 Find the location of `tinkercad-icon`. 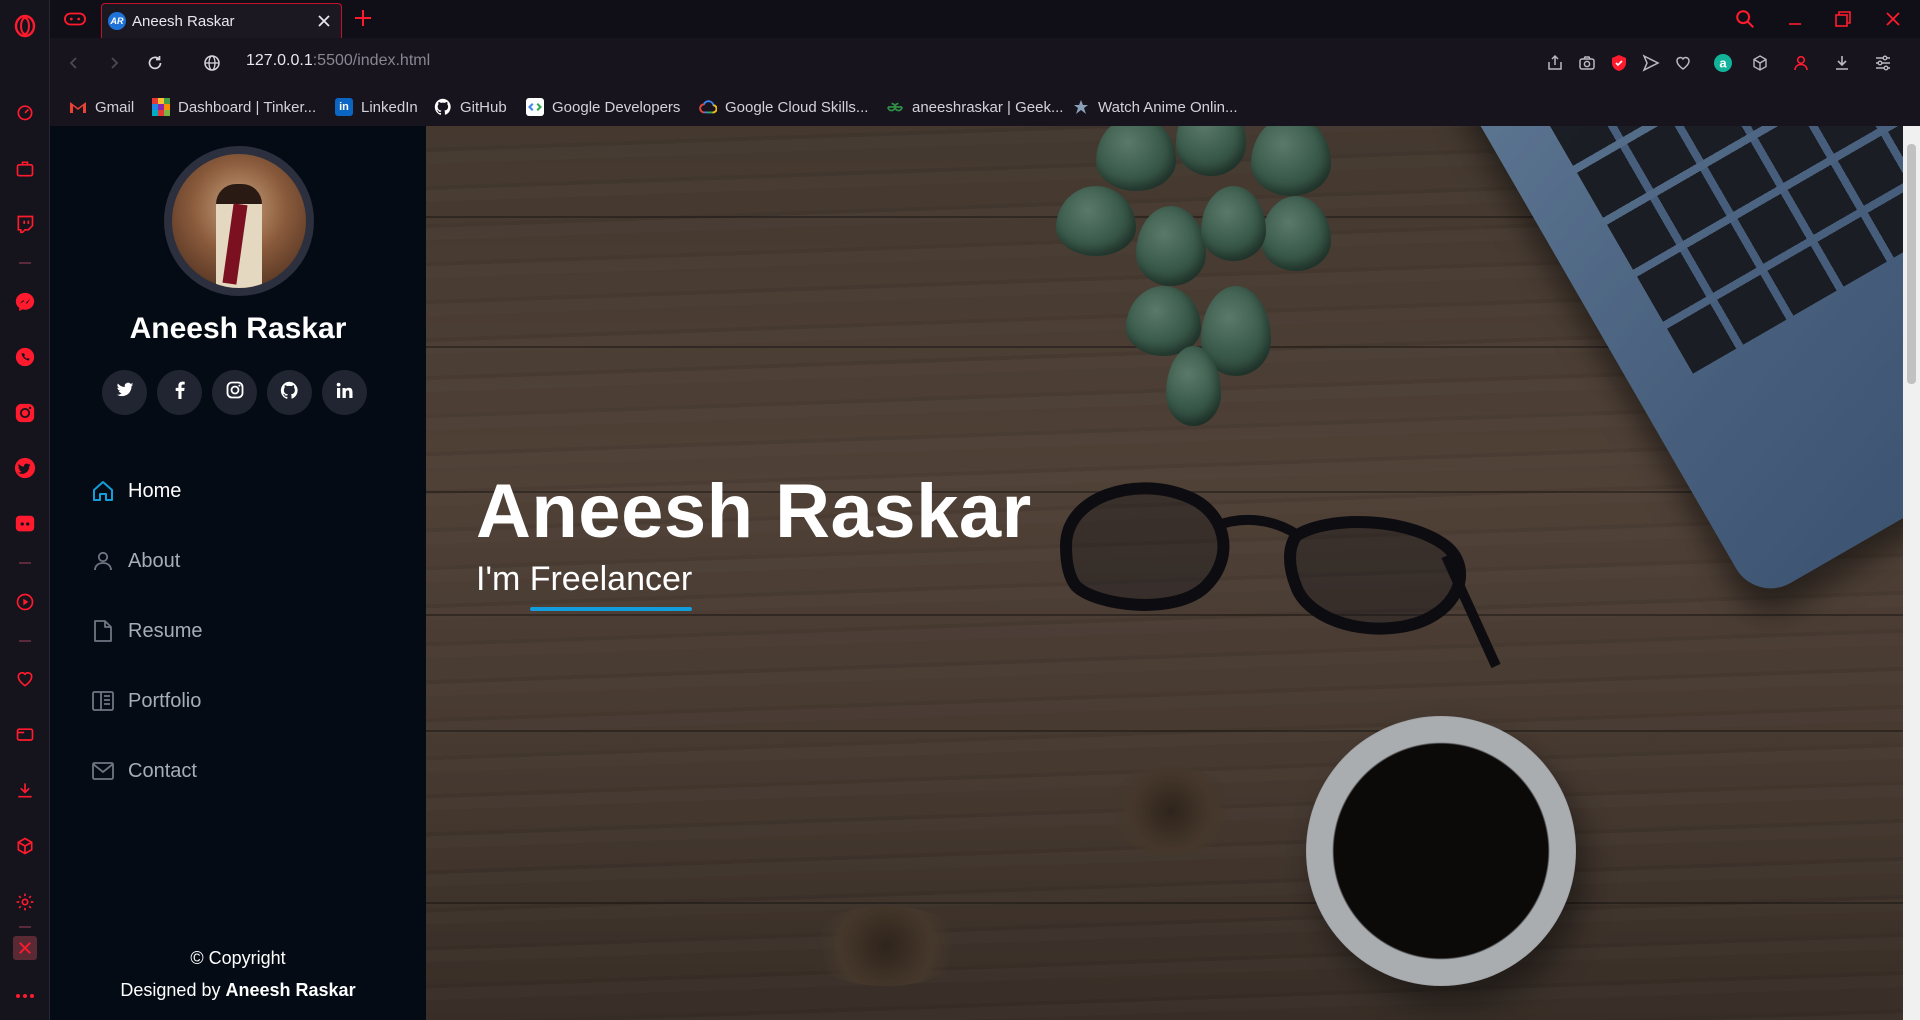

tinkercad-icon is located at coordinates (161, 107).